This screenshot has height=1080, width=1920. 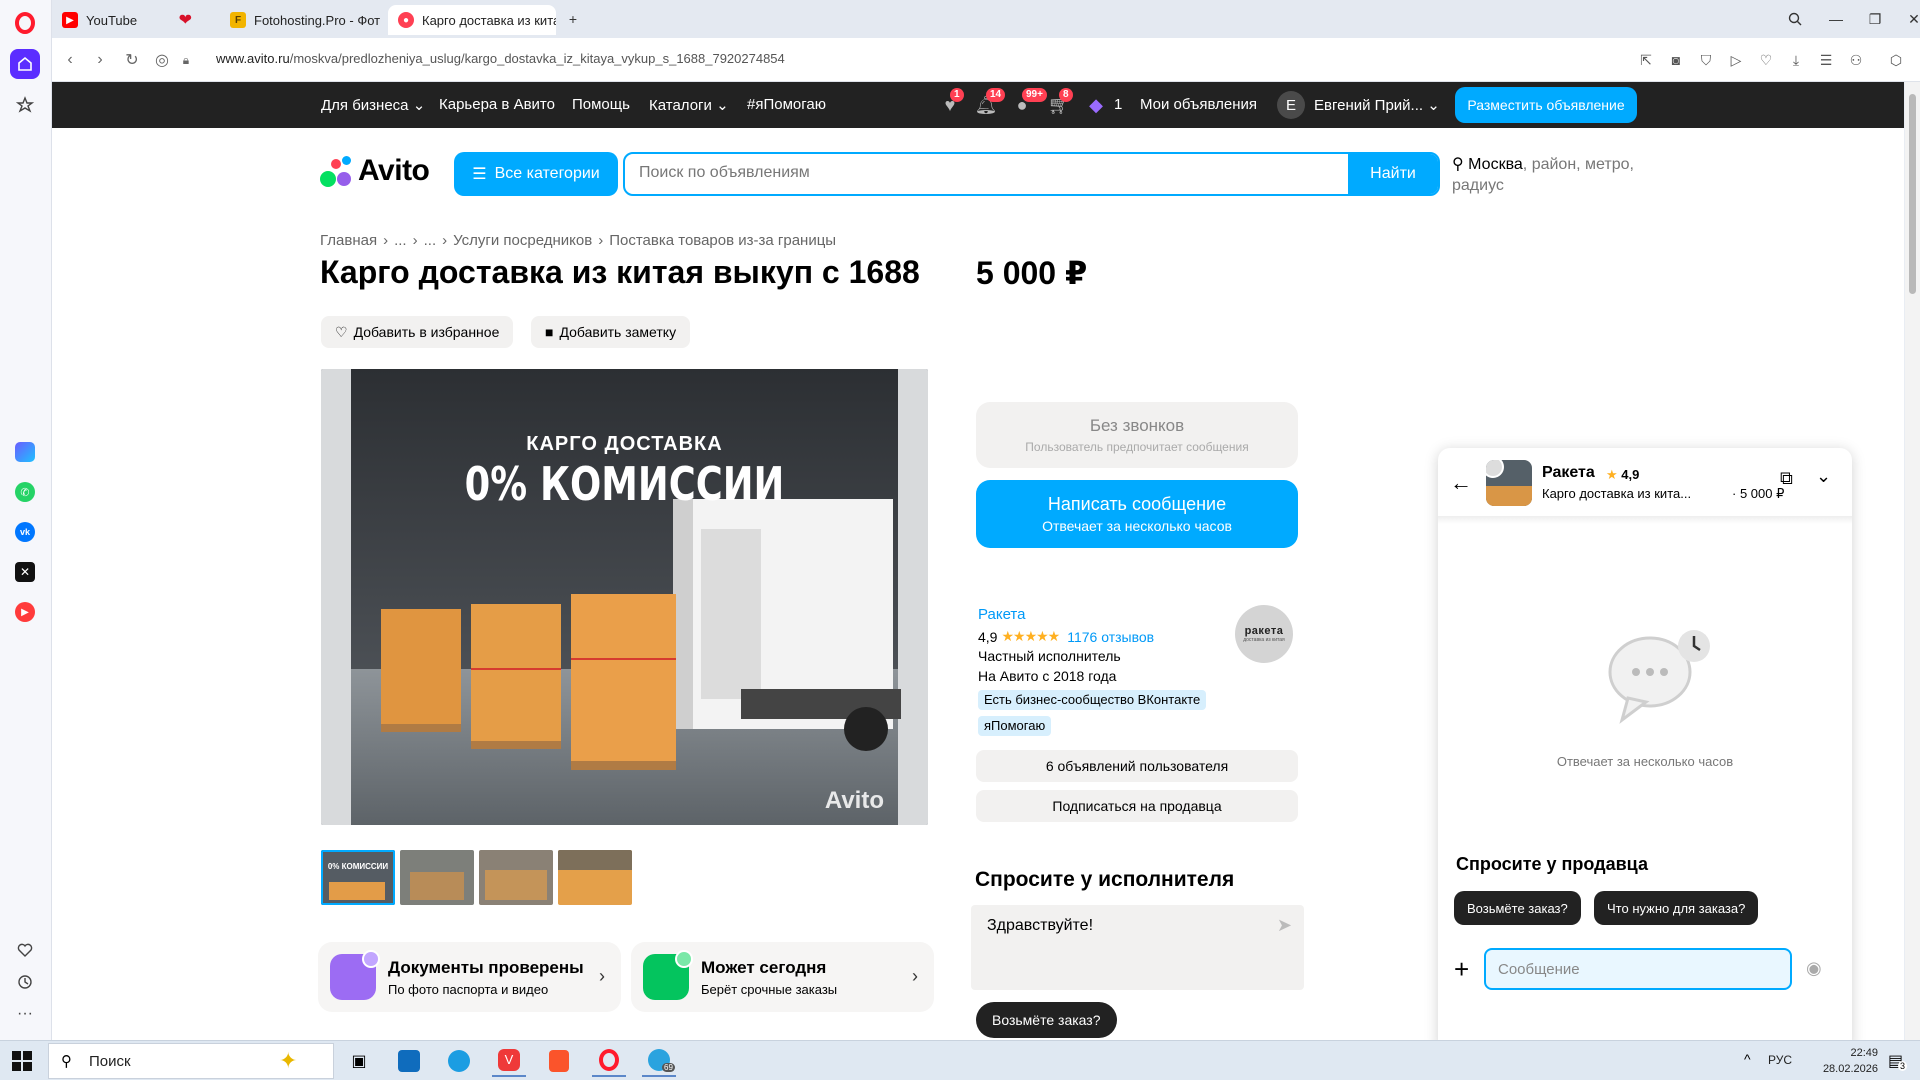 What do you see at coordinates (409, 1061) in the screenshot?
I see `outlook-icon` at bounding box center [409, 1061].